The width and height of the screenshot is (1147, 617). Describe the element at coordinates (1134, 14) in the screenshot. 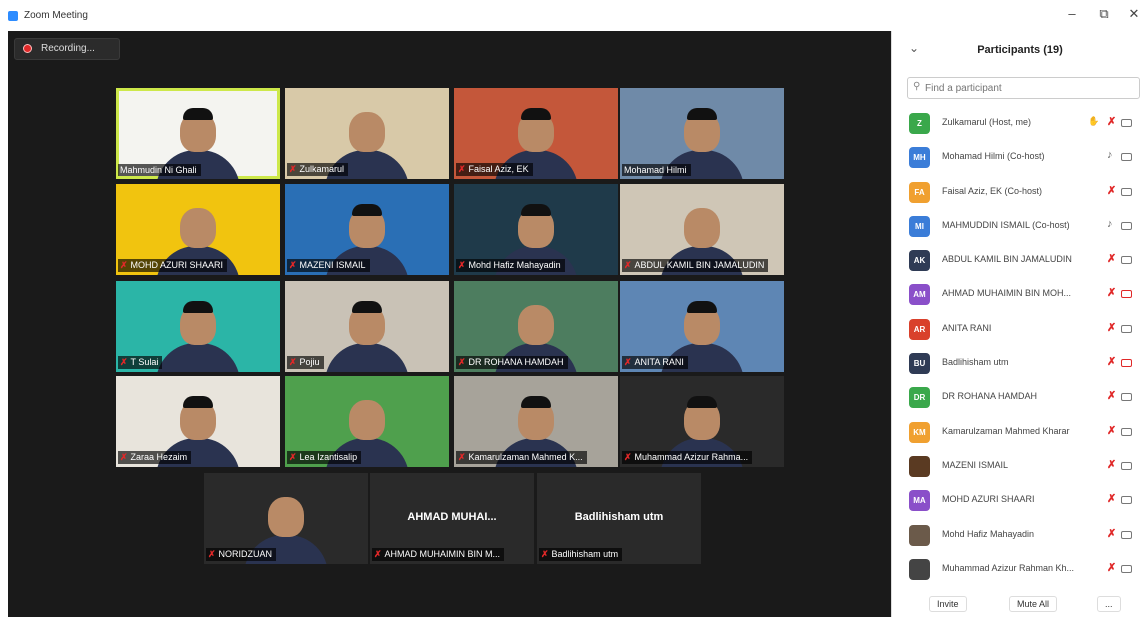

I see `close-button: ✕` at that location.